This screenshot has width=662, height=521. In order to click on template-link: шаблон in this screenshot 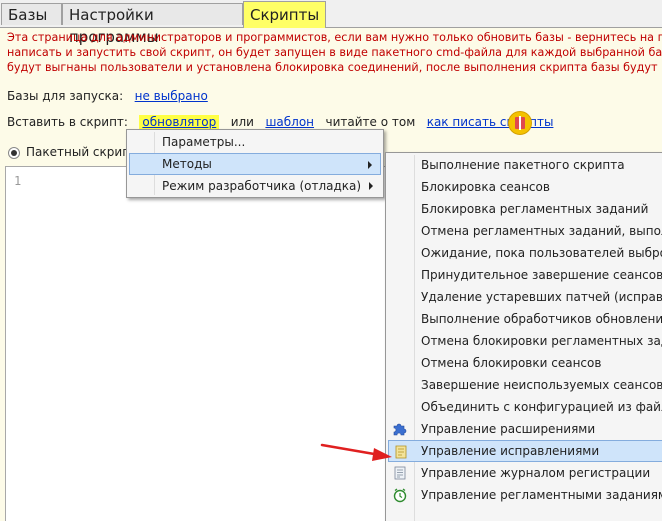, I will do `click(289, 122)`.